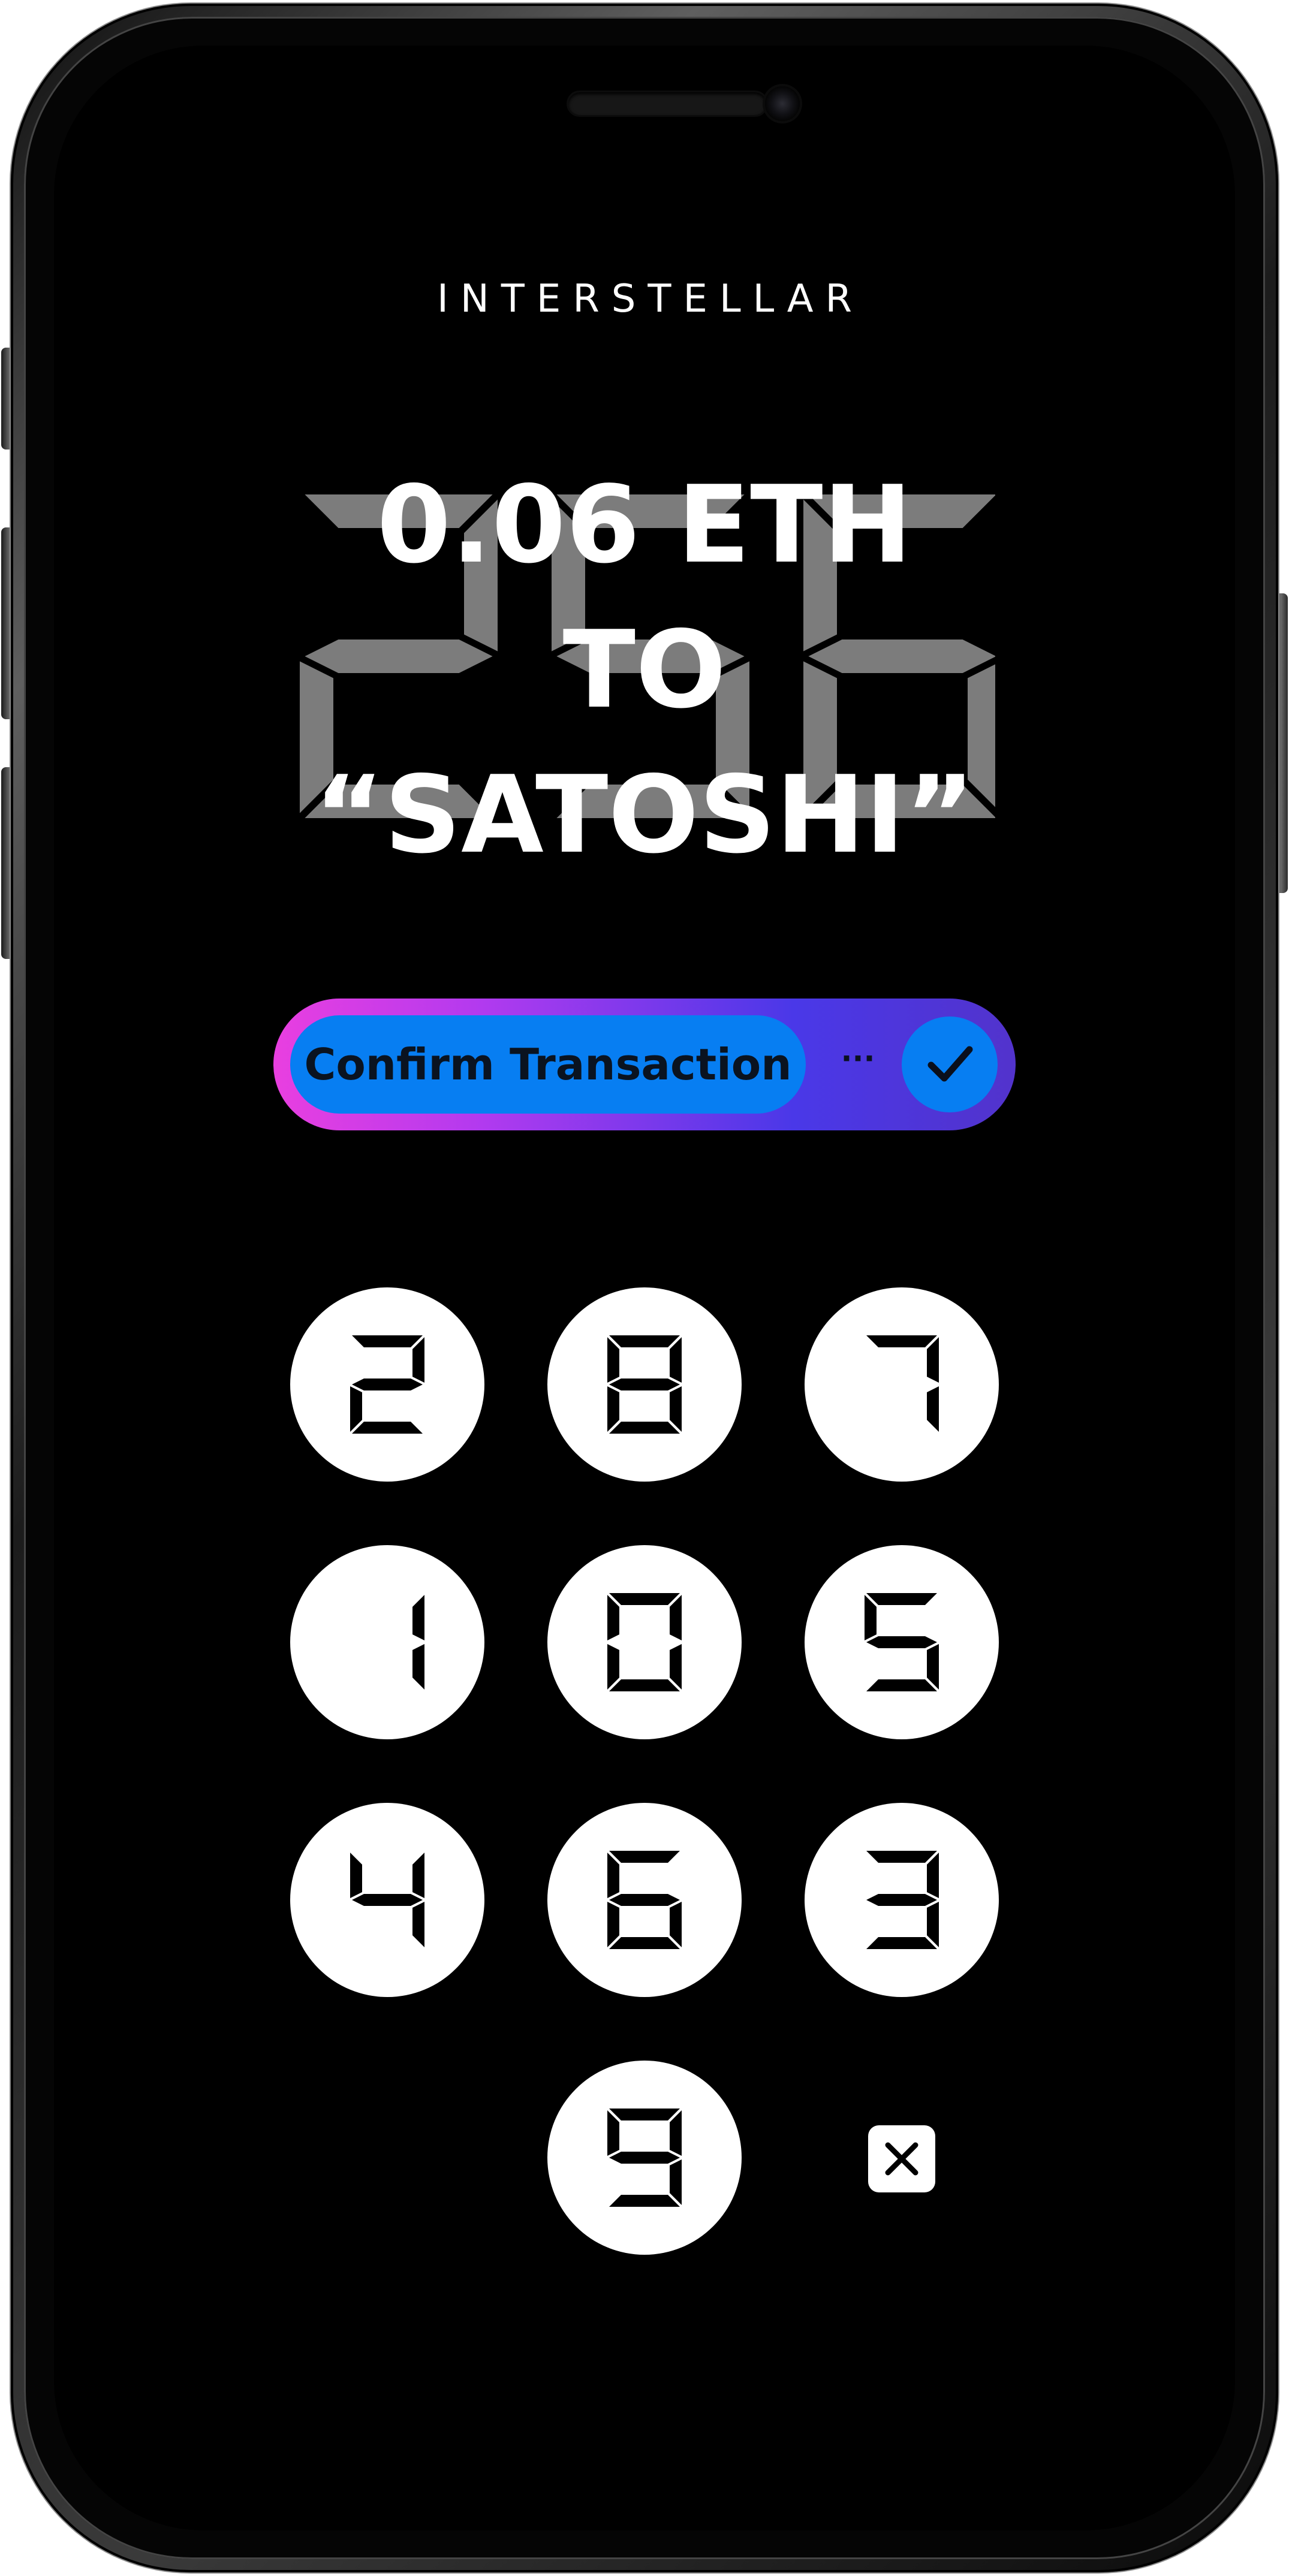 The height and width of the screenshot is (2576, 1289). Describe the element at coordinates (667, 104) in the screenshot. I see `earpiece-speaker` at that location.